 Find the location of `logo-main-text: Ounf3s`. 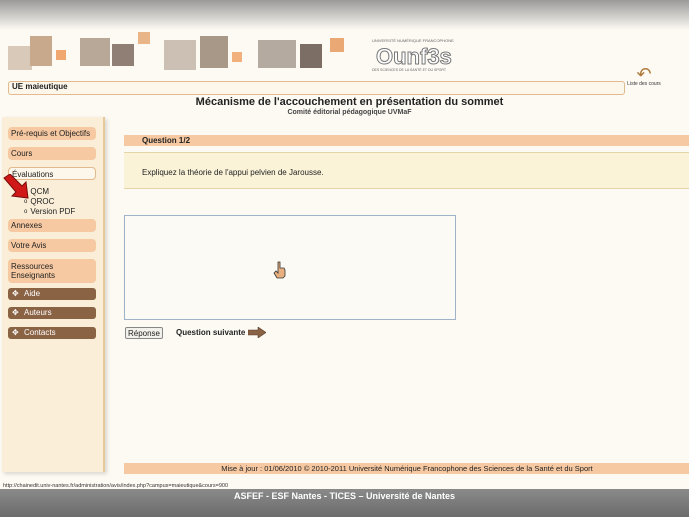

logo-main-text: Ounf3s is located at coordinates (414, 57).